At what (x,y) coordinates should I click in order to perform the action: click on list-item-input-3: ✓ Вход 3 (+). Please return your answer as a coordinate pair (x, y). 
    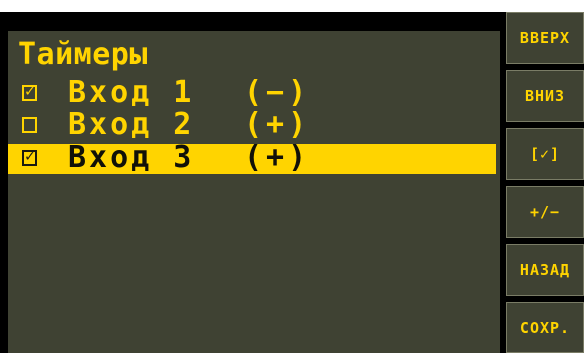
    Looking at the image, I should click on (252, 157).